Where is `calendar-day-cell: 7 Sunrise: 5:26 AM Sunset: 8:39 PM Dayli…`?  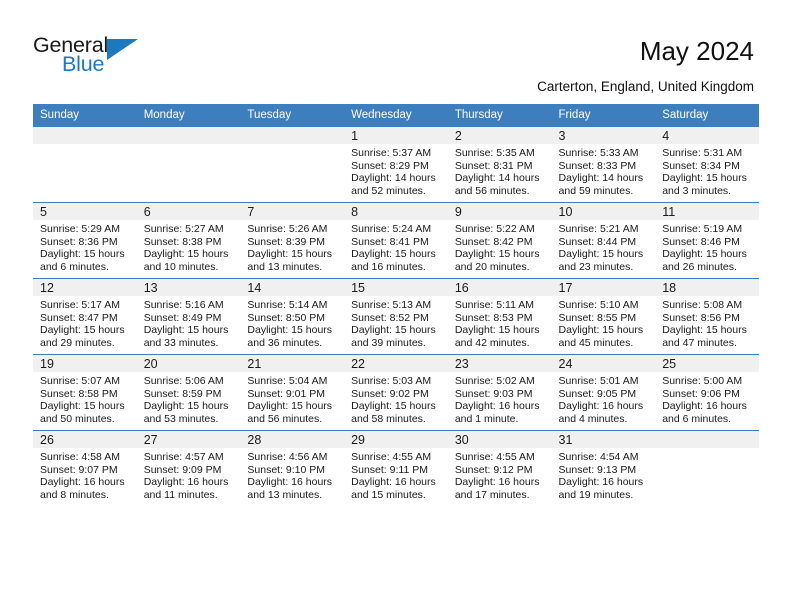 calendar-day-cell: 7 Sunrise: 5:26 AM Sunset: 8:39 PM Dayli… is located at coordinates (292, 240).